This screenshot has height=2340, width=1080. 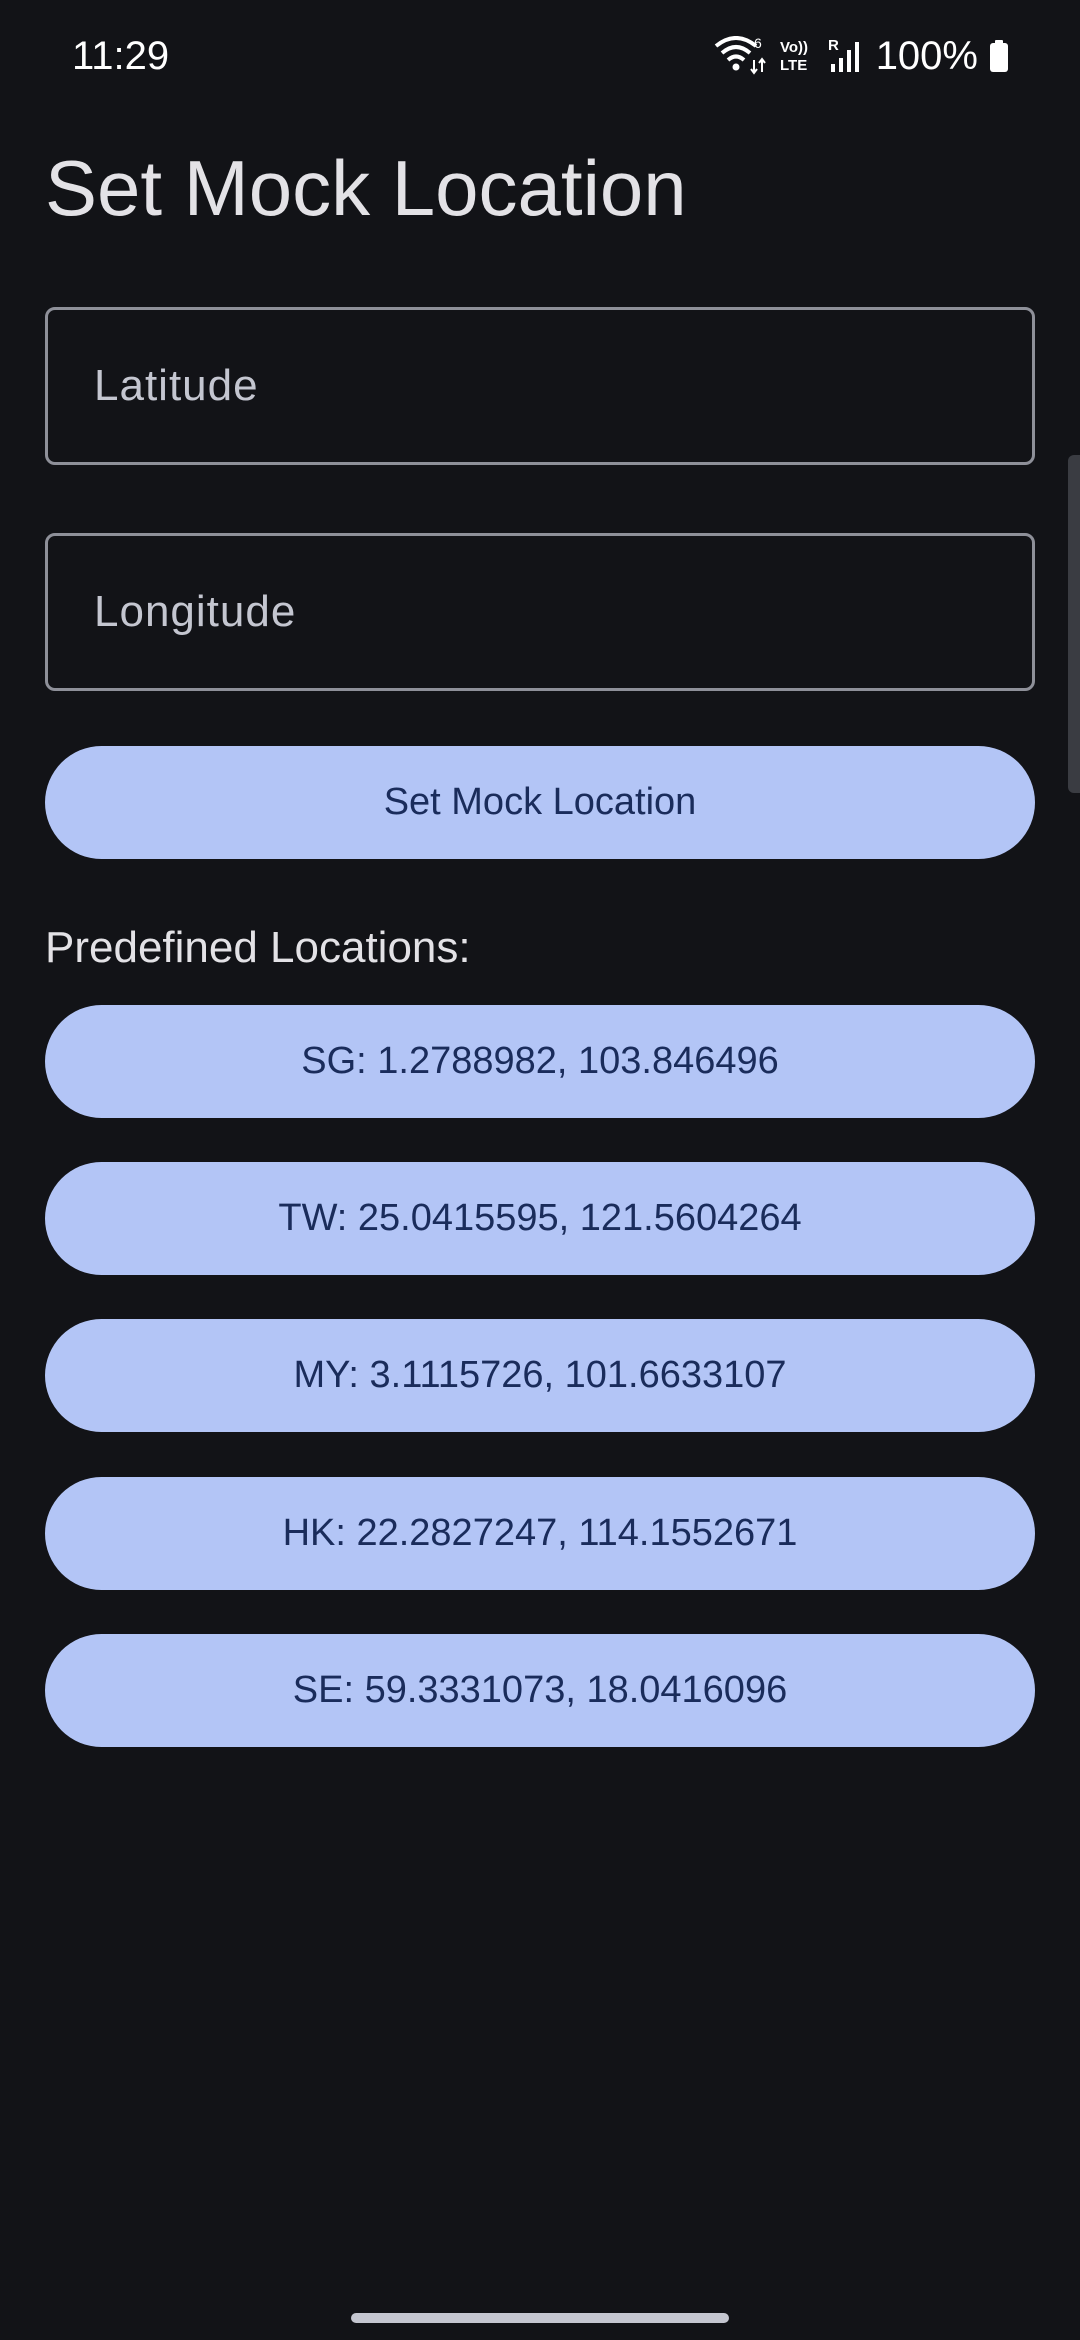 I want to click on preset-location-button-tw: TW: 25.0415595, 121.5604264, so click(x=540, y=1218).